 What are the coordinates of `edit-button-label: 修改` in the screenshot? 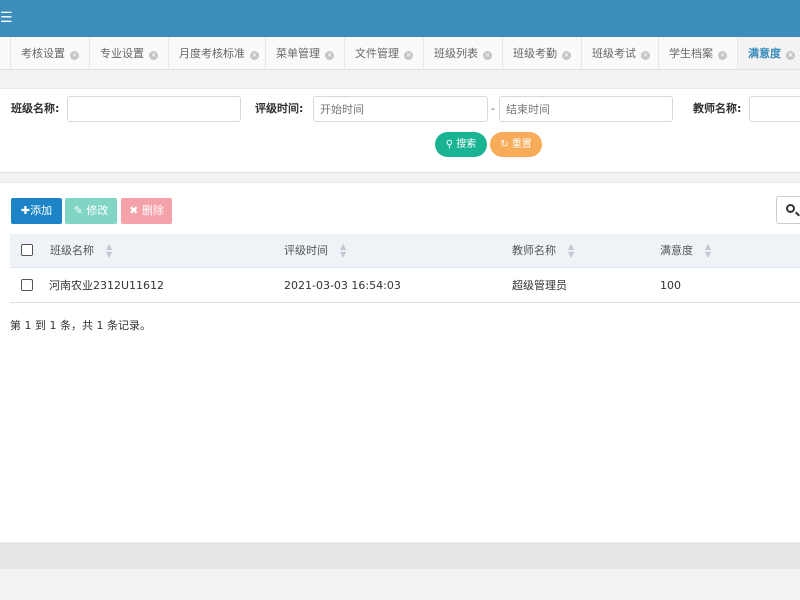 It's located at (97, 210).